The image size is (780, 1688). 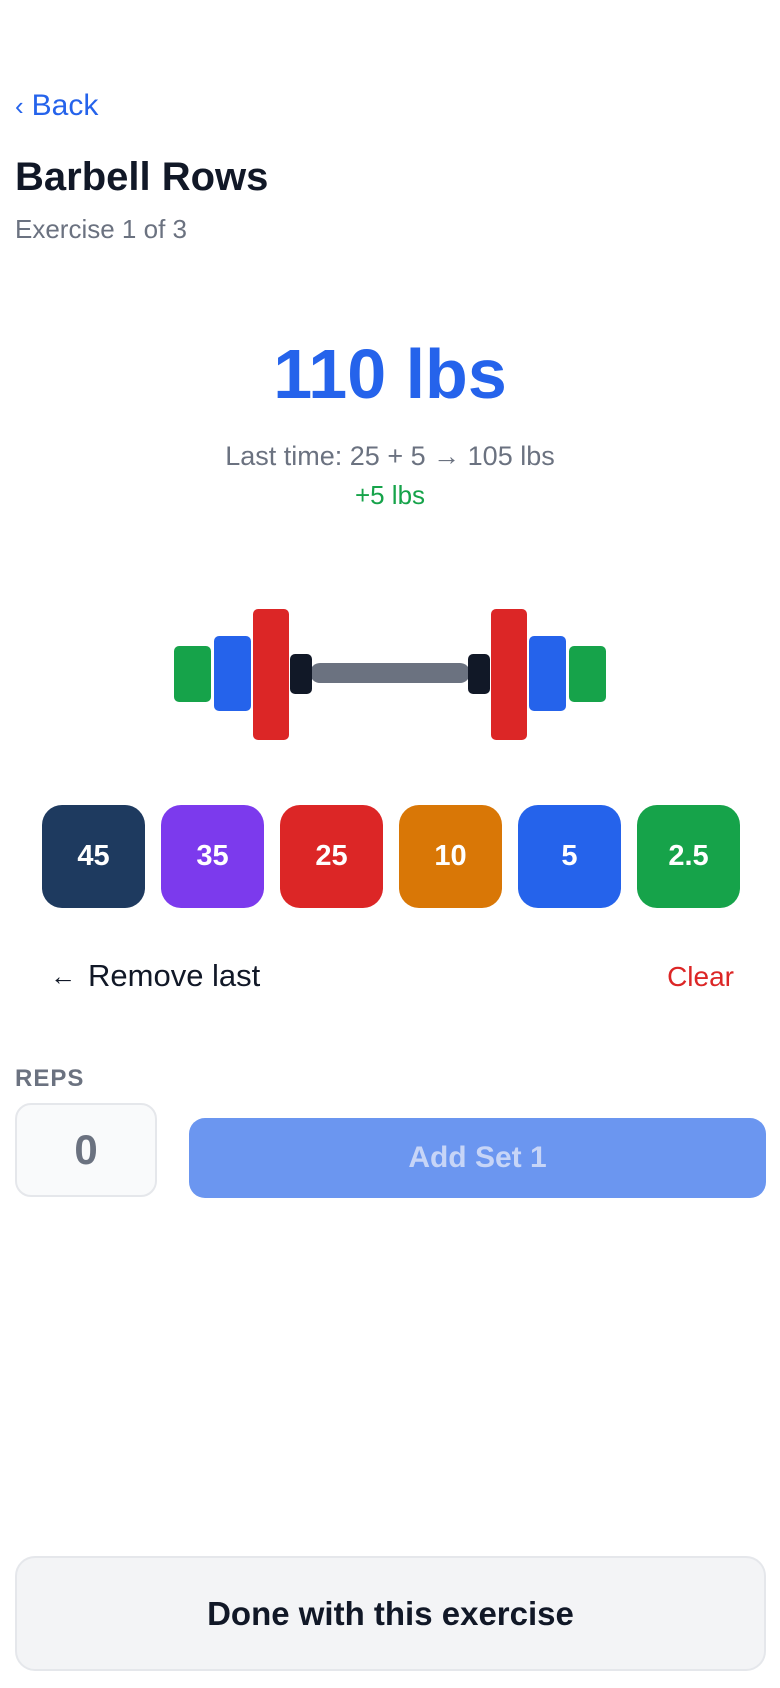 What do you see at coordinates (50, 1078) in the screenshot?
I see `reps-label: REPS` at bounding box center [50, 1078].